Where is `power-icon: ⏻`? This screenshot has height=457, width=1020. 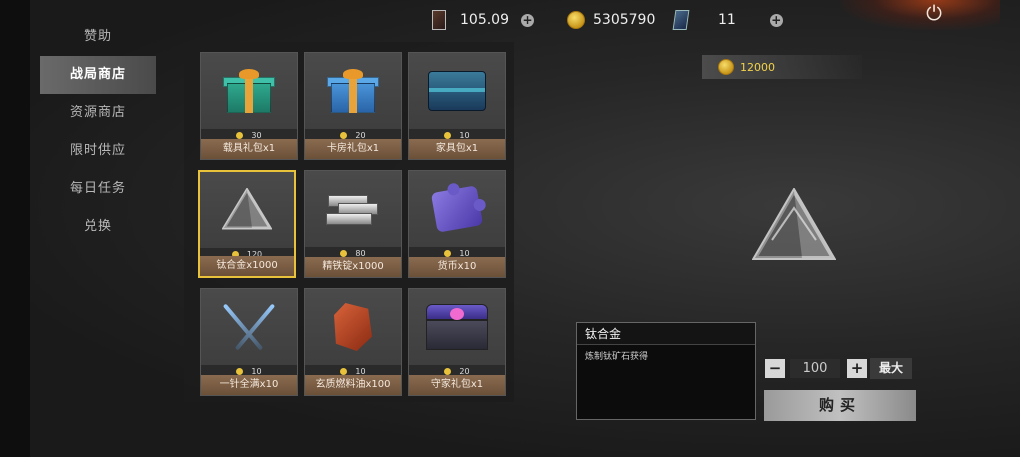
power-icon: ⏻ is located at coordinates (934, 13).